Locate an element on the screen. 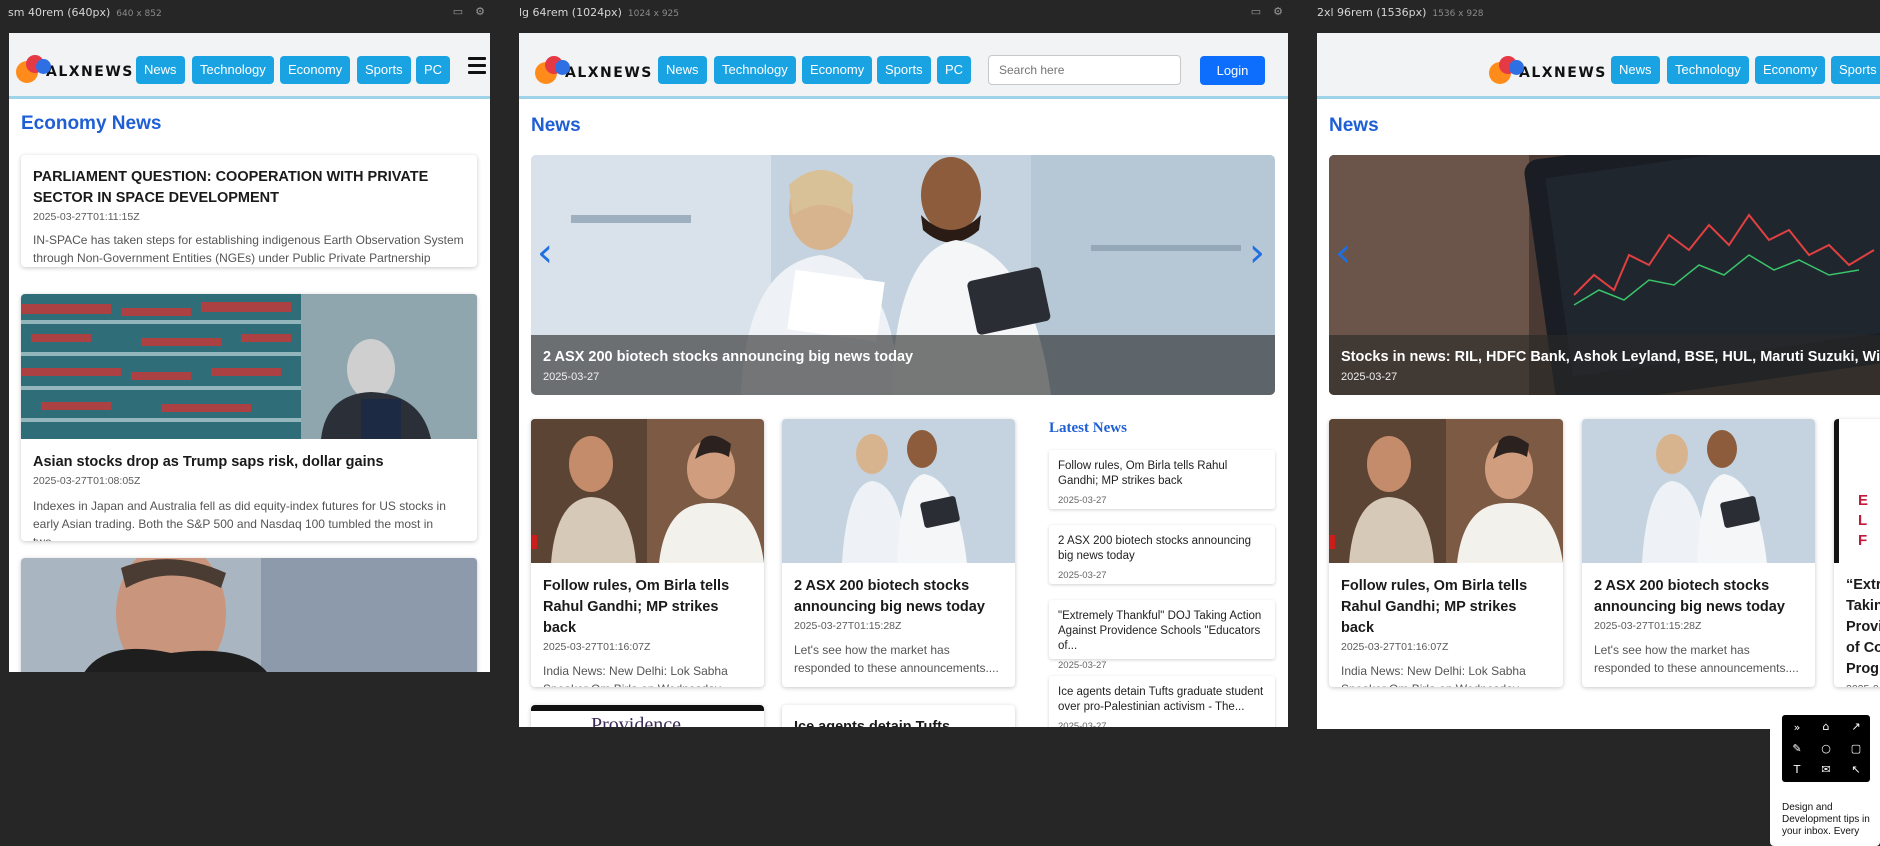  card-title: Ice agents detain Tufts graduate is located at coordinates (898, 722).